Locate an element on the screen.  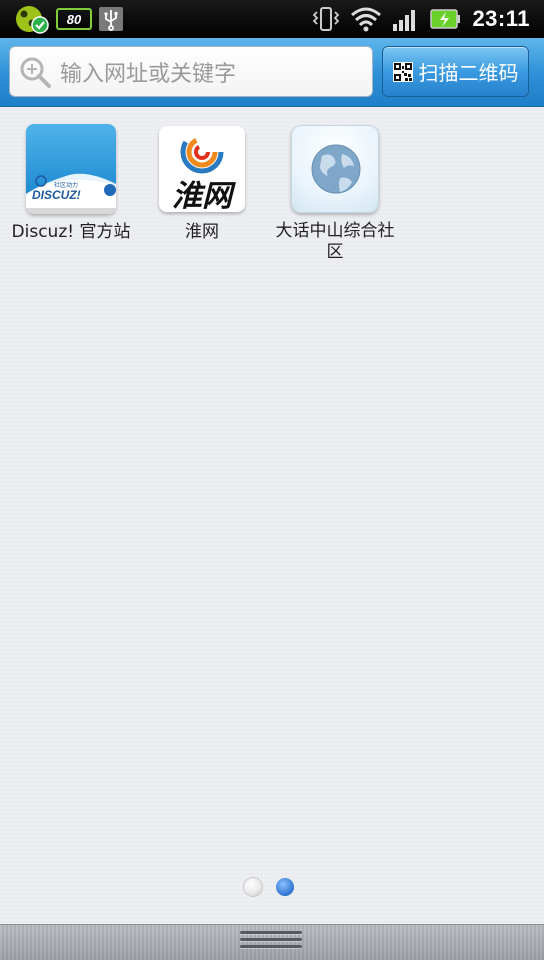
shortcut-huaiwang: 淮网 淮网 is located at coordinates (202, 183).